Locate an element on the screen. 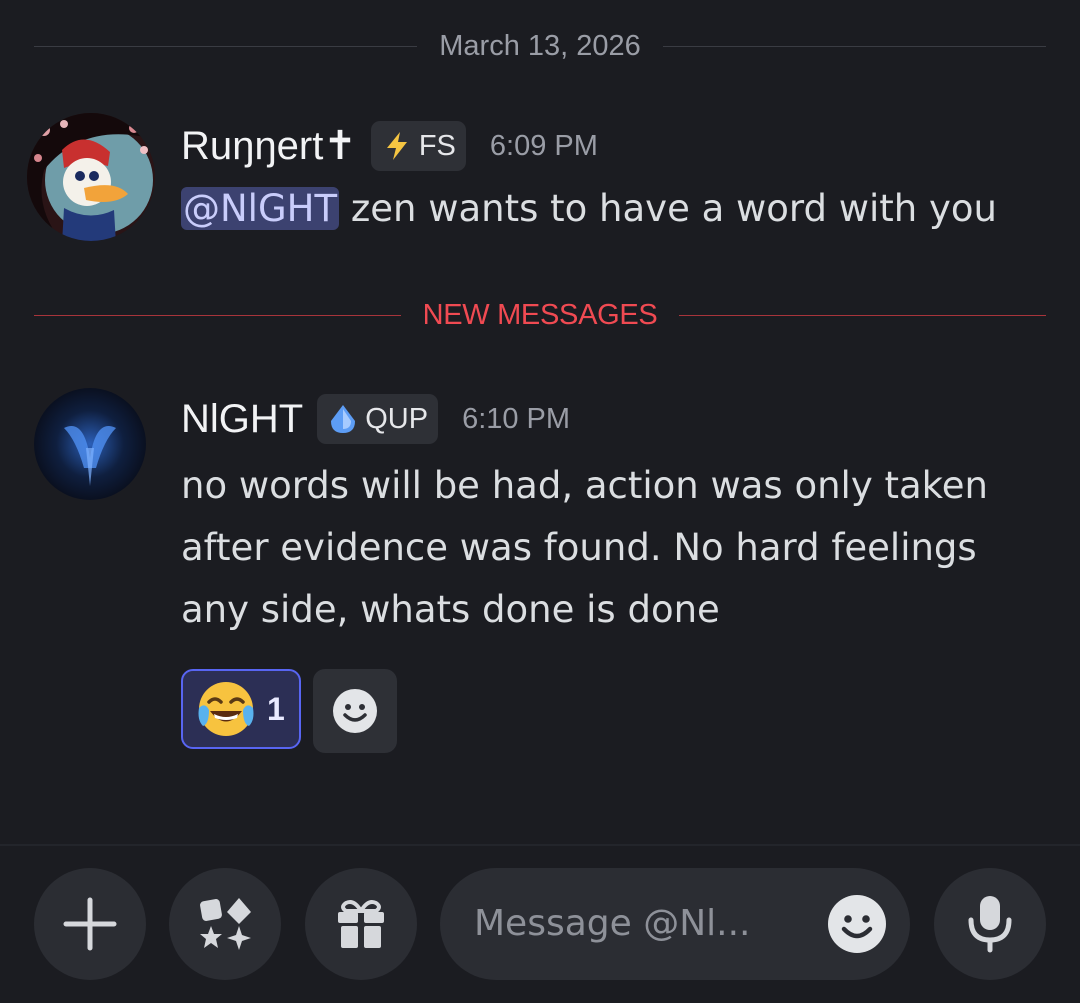  message-header: NlGHT QUP 6:10 PM is located at coordinates (615, 419).